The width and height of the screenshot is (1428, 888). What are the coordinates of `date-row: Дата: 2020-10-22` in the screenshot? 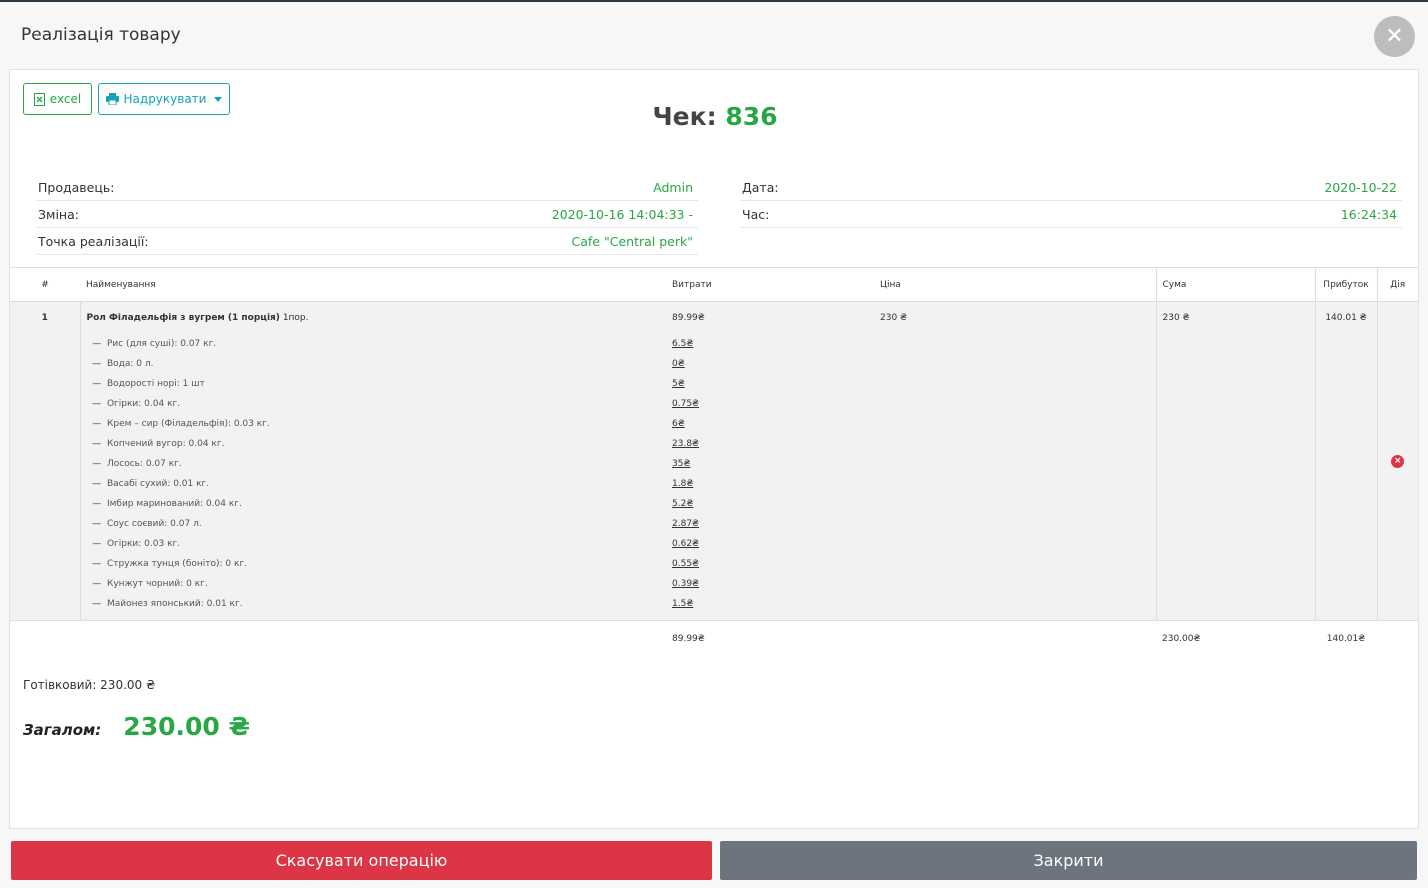 It's located at (1071, 187).